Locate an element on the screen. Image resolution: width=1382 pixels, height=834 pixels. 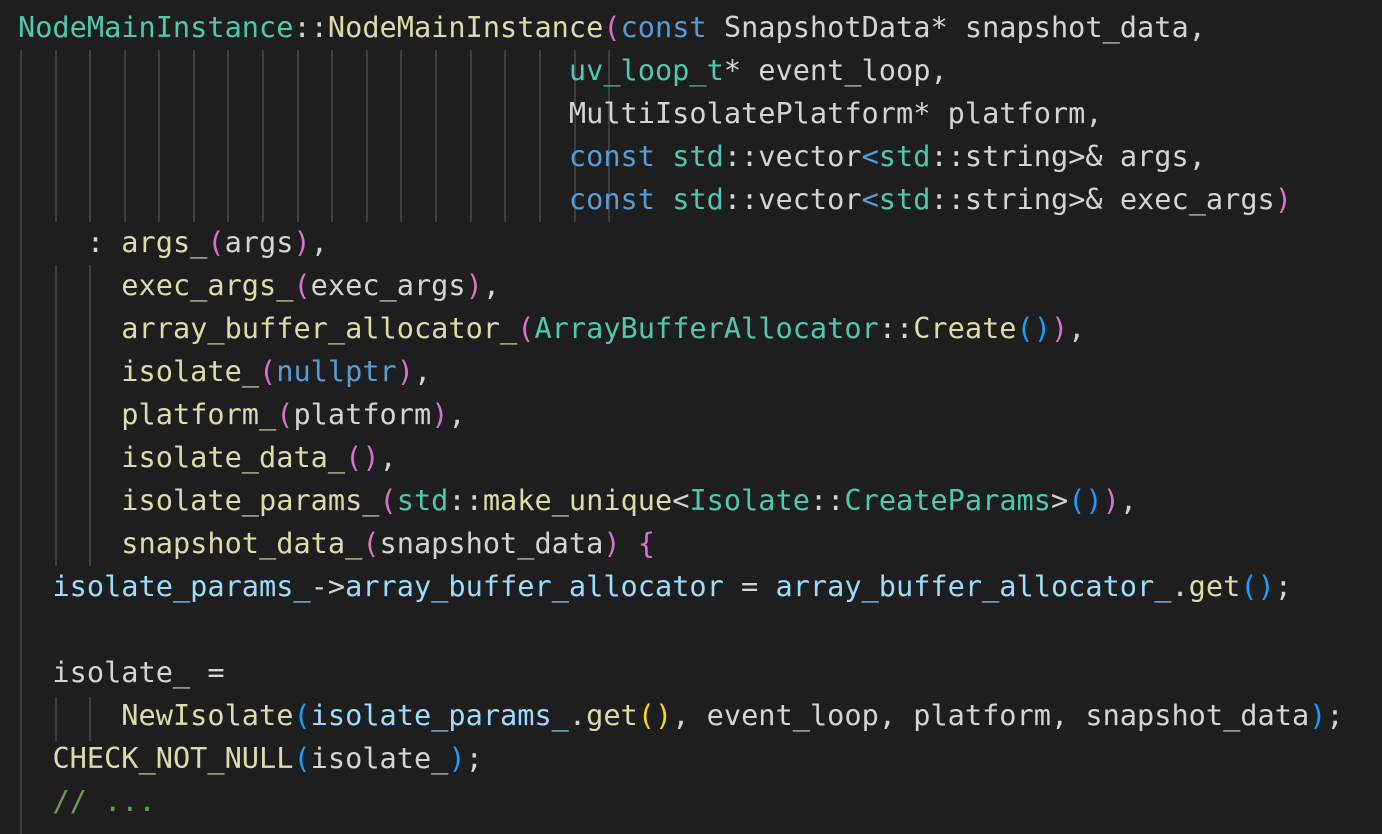
code-token: SnapshotData is located at coordinates (818, 27).